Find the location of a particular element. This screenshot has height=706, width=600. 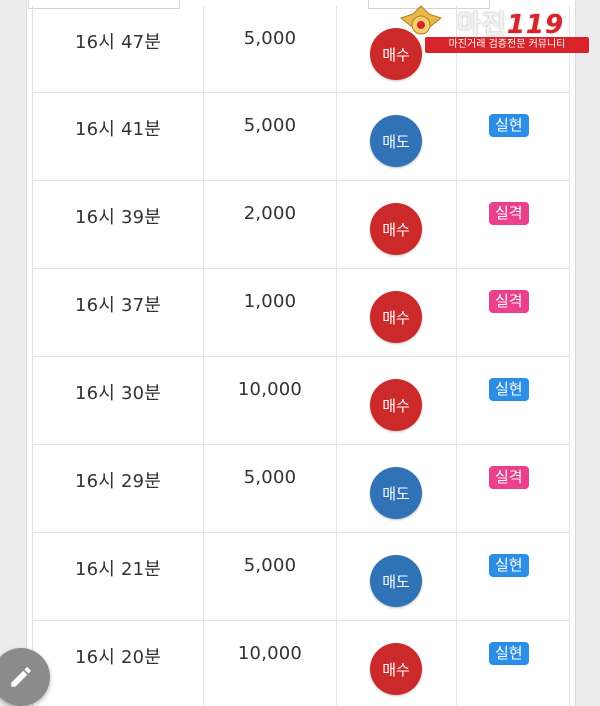

amount-cell: 2,000 is located at coordinates (270, 224).